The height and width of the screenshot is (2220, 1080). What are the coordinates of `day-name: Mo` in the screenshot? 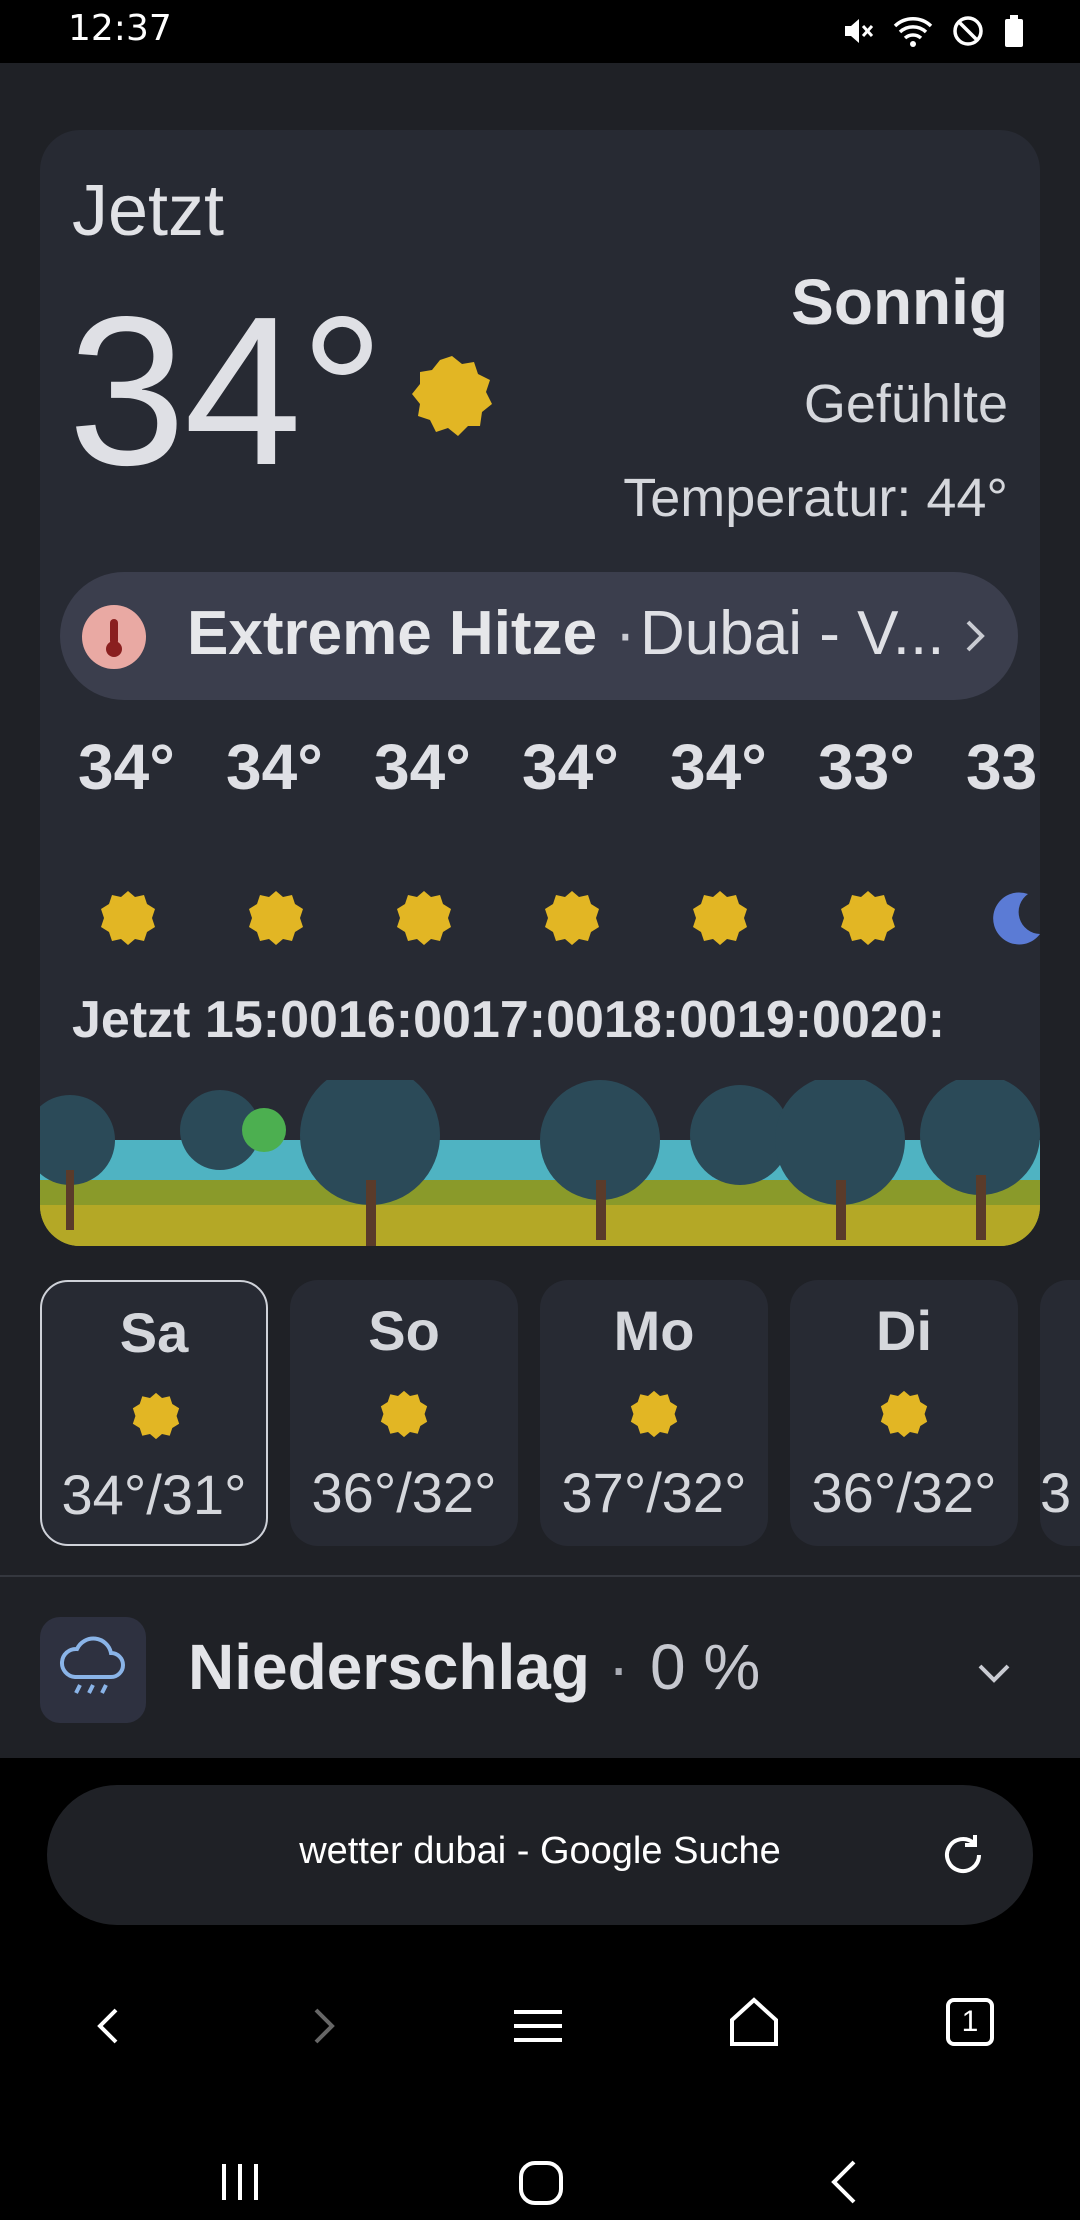 It's located at (654, 1330).